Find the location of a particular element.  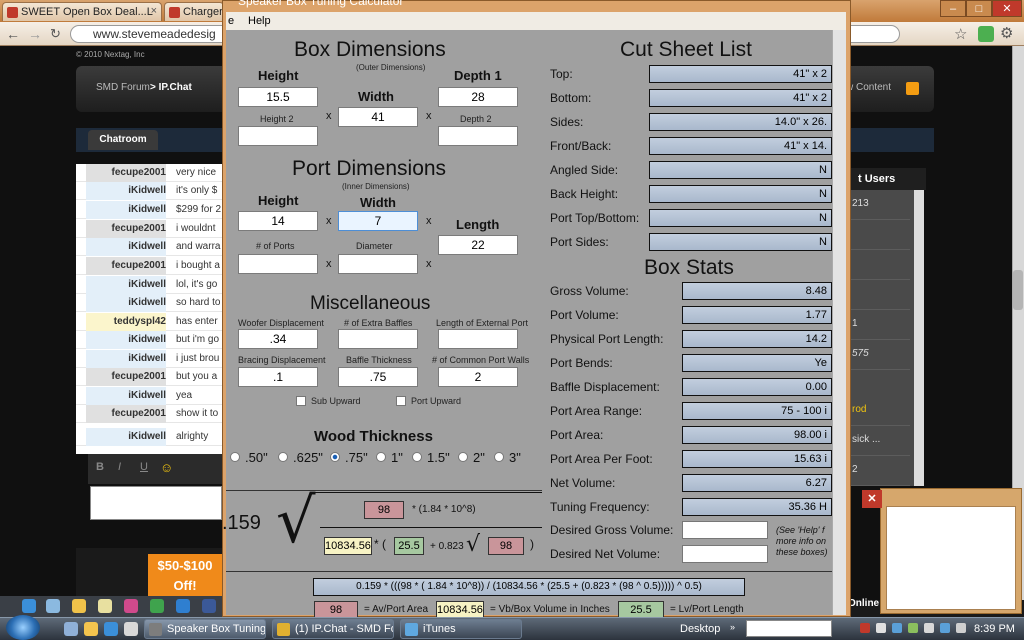

bookmark-star-icon: ☆ is located at coordinates (960, 34).